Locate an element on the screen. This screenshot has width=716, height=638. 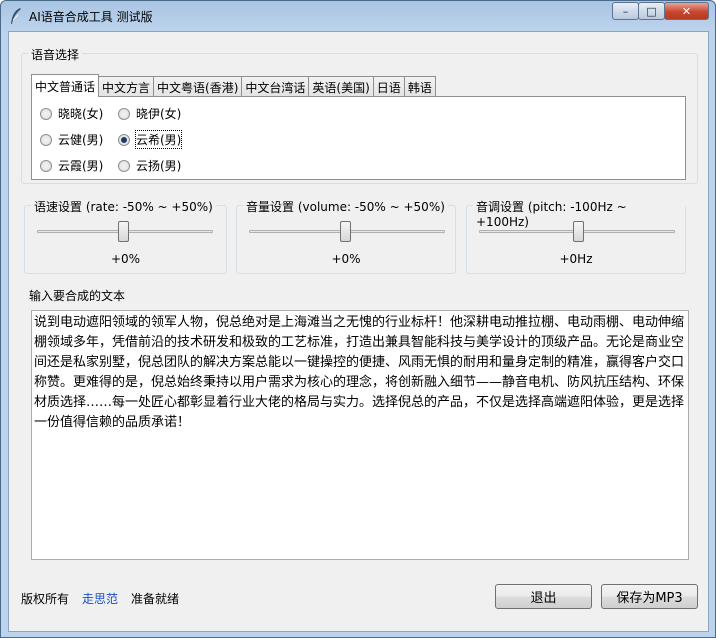
tab-cantonese: 中文粤语(香港) is located at coordinates (198, 86).